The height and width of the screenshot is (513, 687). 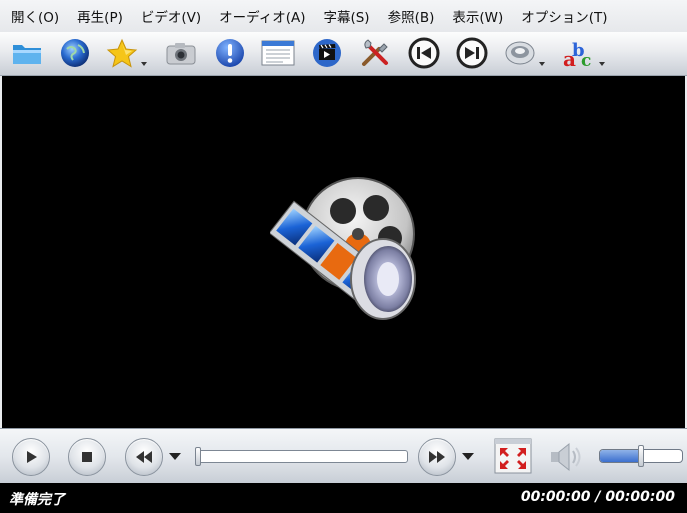 I want to click on screenshot-camera-icon, so click(x=181, y=54).